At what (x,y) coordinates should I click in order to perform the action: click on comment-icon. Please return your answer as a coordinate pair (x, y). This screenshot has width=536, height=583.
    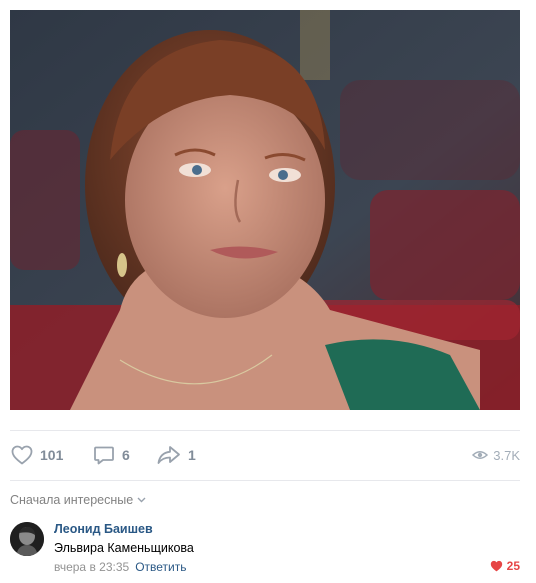
    Looking at the image, I should click on (104, 455).